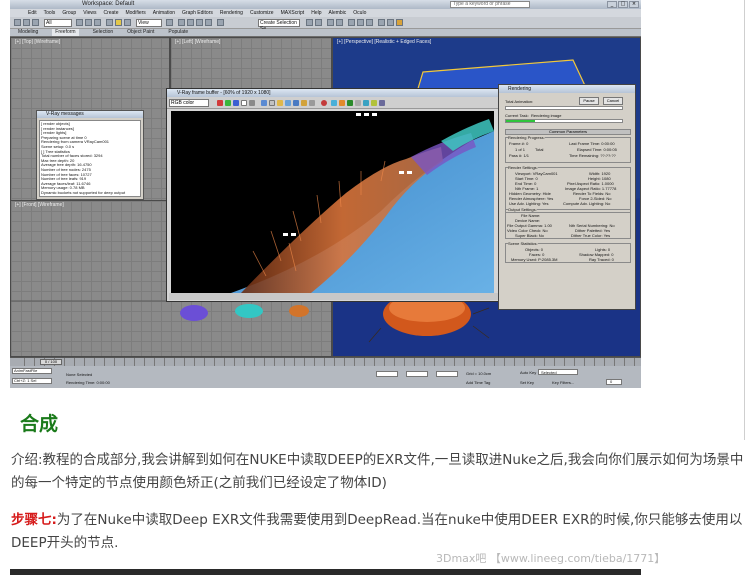  I want to click on tab-modeling: Modeling, so click(28, 32).